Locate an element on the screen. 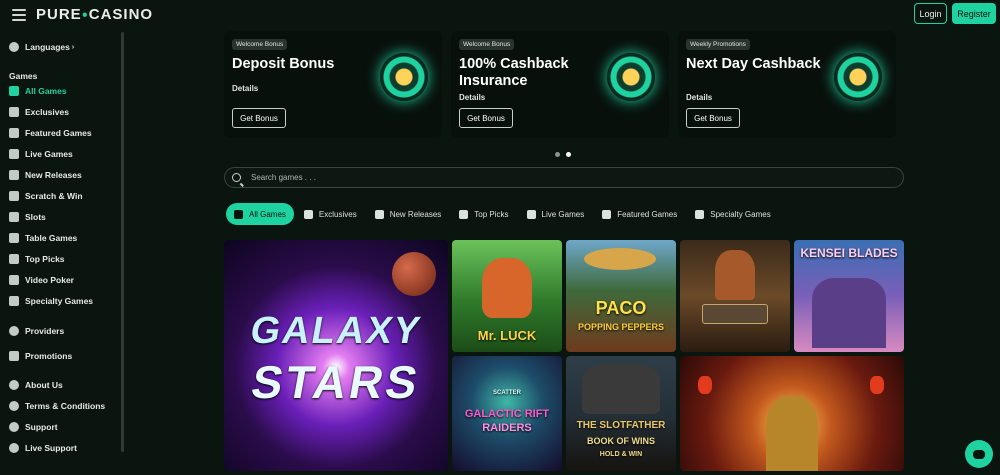 The height and width of the screenshot is (475, 1000). tab-new-releases: New Releases is located at coordinates (408, 214).